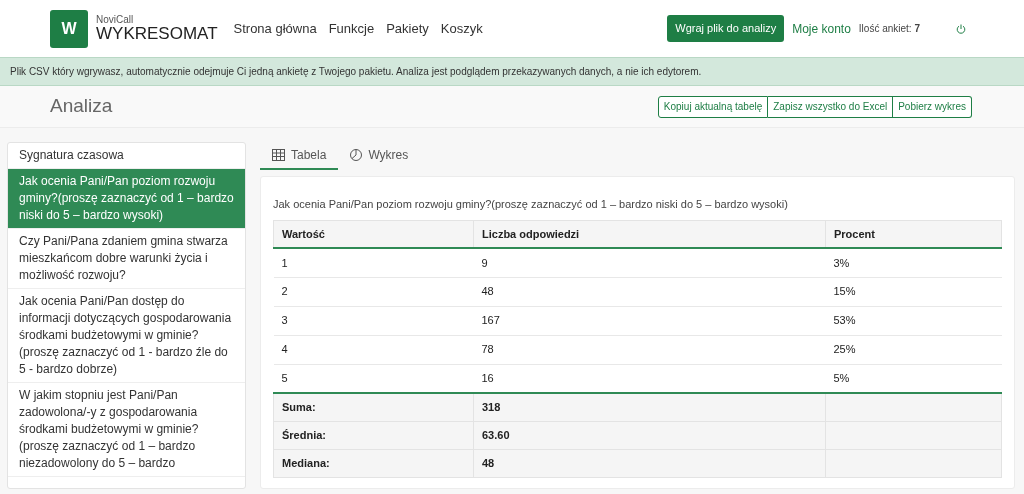  What do you see at coordinates (373, 435) in the screenshot?
I see `summary-cell: Średnia:` at bounding box center [373, 435].